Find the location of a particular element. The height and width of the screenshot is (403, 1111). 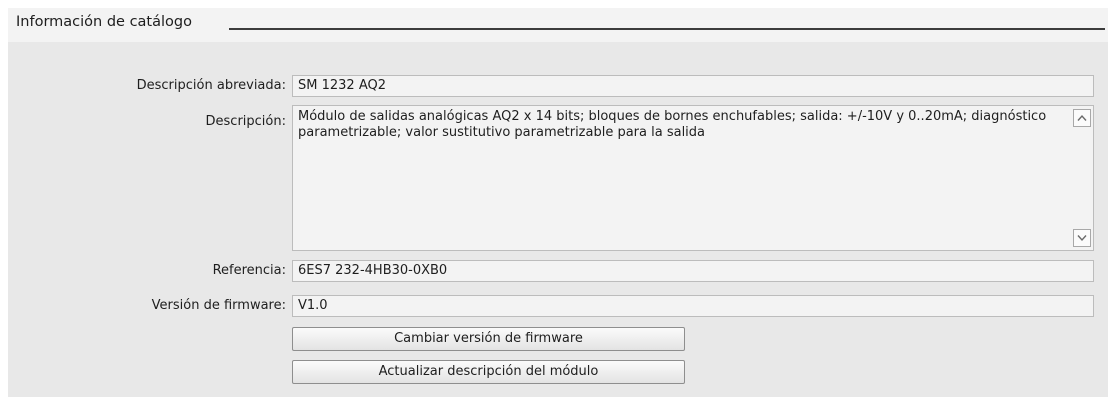

firmware-version-field: V1.0 is located at coordinates (693, 306).